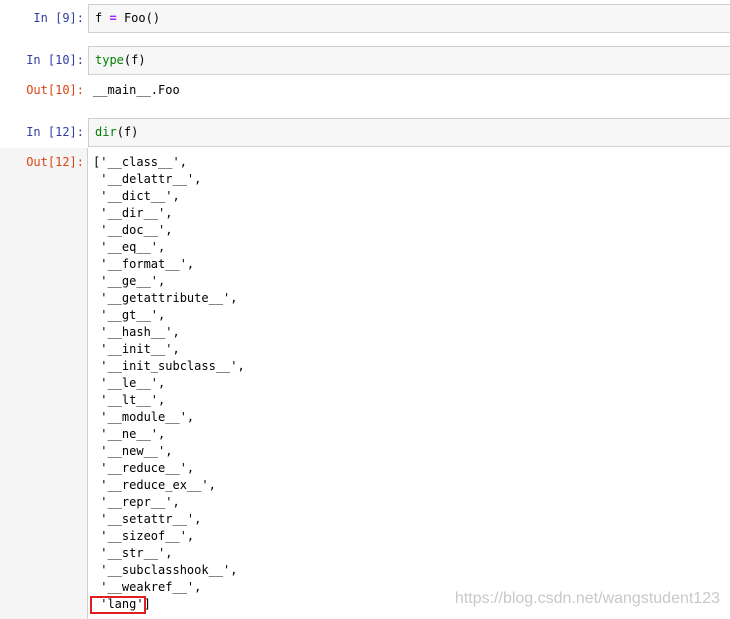  Describe the element at coordinates (129, 315) in the screenshot. I see `dir-output-line: '__gt__',` at that location.